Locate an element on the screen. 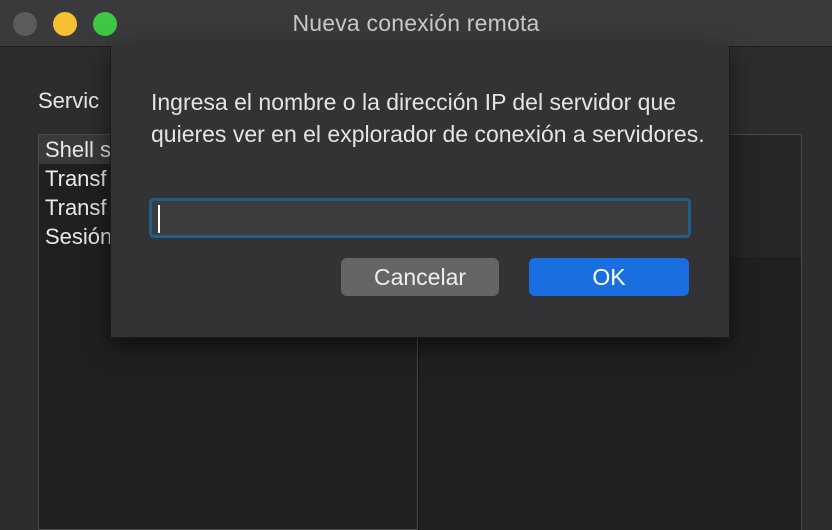 Image resolution: width=832 pixels, height=530 pixels. window-title: Nueva conexión remota is located at coordinates (416, 23).